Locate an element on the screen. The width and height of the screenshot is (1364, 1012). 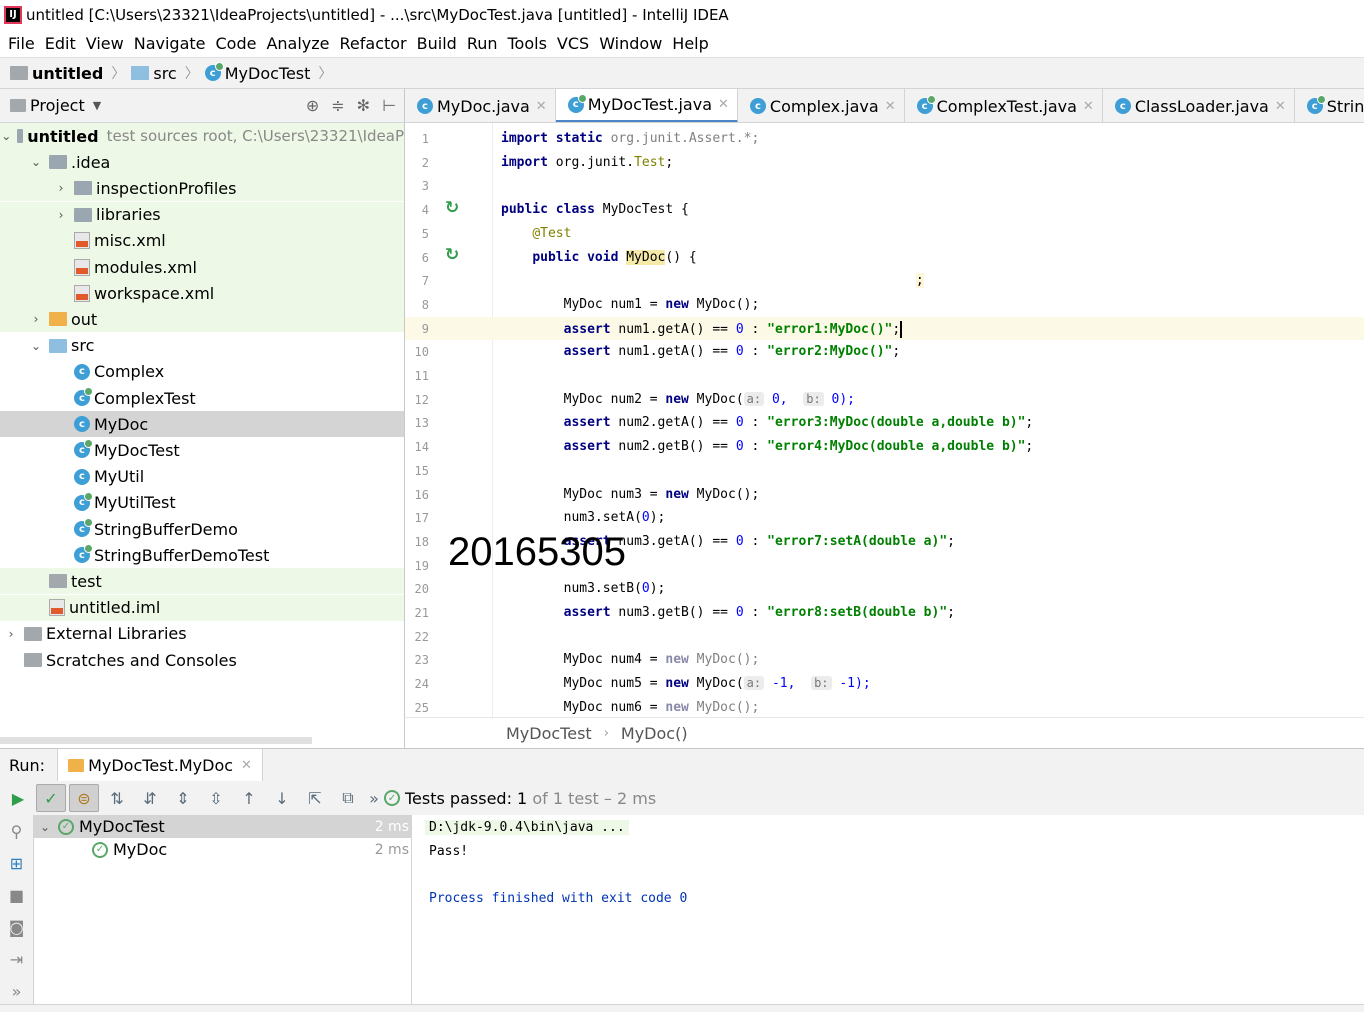
code-line: 16 MyDoc num3 = new MyDoc(); is located at coordinates (884, 495).